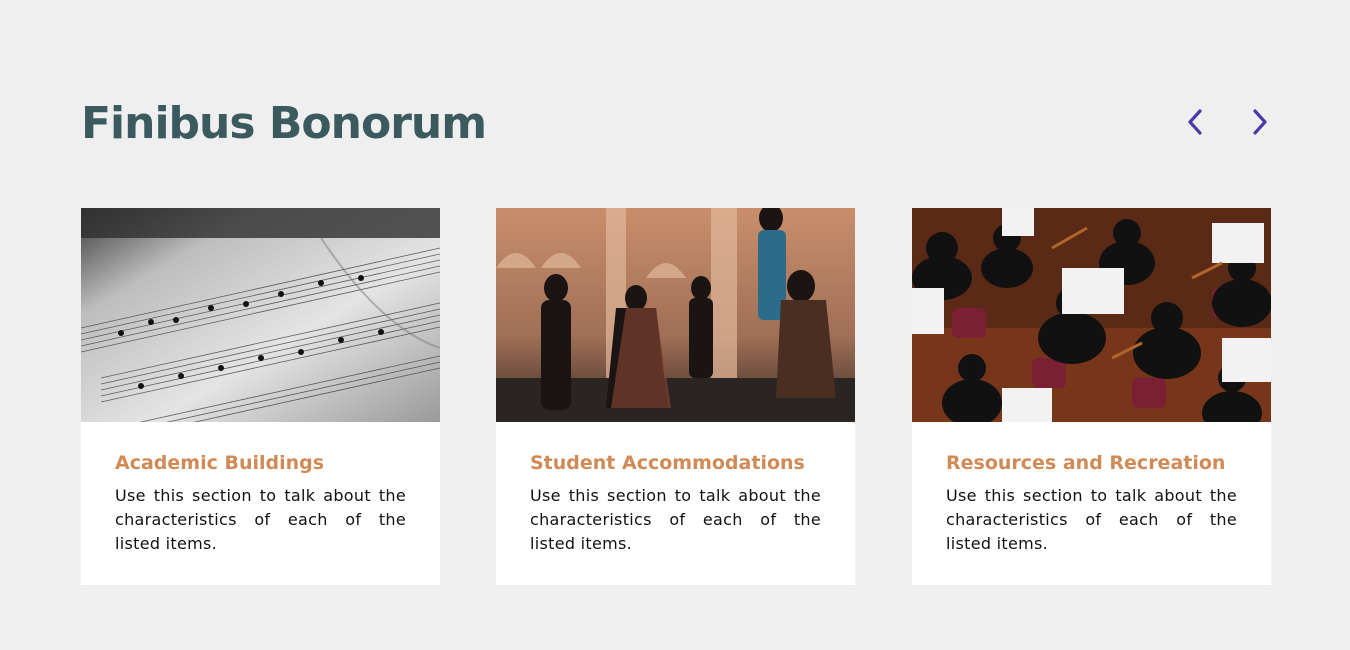 The height and width of the screenshot is (650, 1350). What do you see at coordinates (675, 315) in the screenshot?
I see `street-musicians-photo` at bounding box center [675, 315].